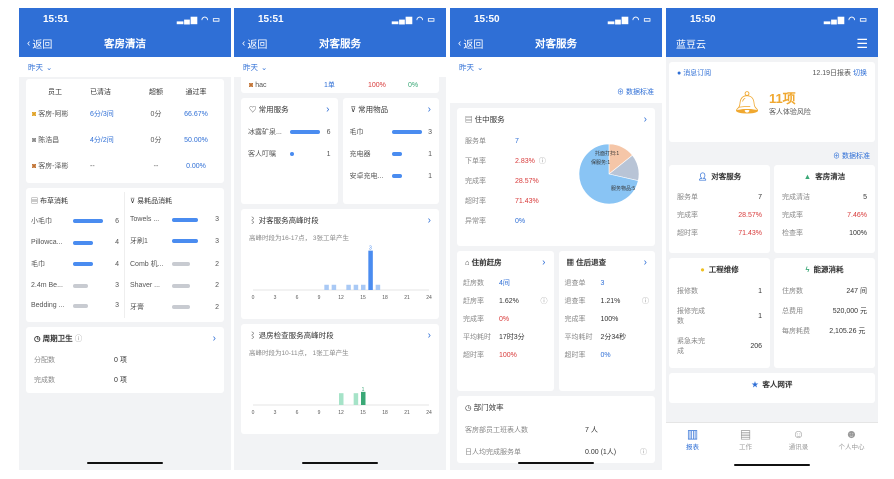 The height and width of the screenshot is (479, 894). I want to click on precheckin-header: ⌂ 住前赶房 ›, so click(505, 262).